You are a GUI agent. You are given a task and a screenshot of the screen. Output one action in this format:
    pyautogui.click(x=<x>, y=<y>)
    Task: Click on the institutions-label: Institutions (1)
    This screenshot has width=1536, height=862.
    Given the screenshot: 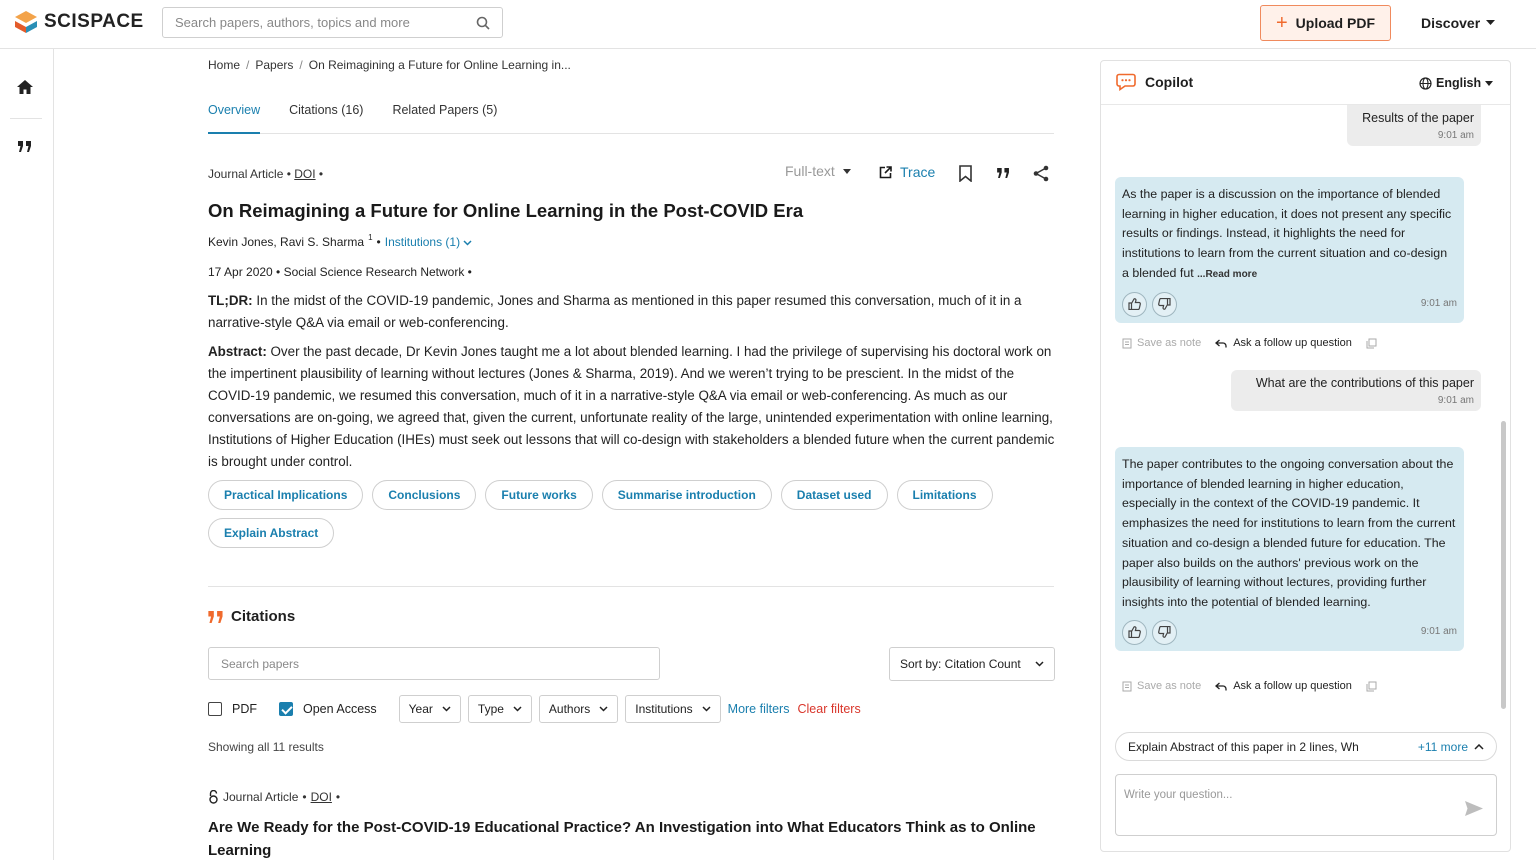 What is the action you would take?
    pyautogui.click(x=422, y=242)
    